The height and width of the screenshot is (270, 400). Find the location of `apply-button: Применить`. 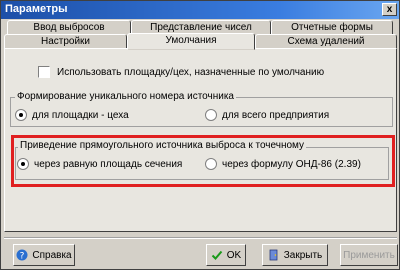

apply-button: Применить is located at coordinates (369, 255).